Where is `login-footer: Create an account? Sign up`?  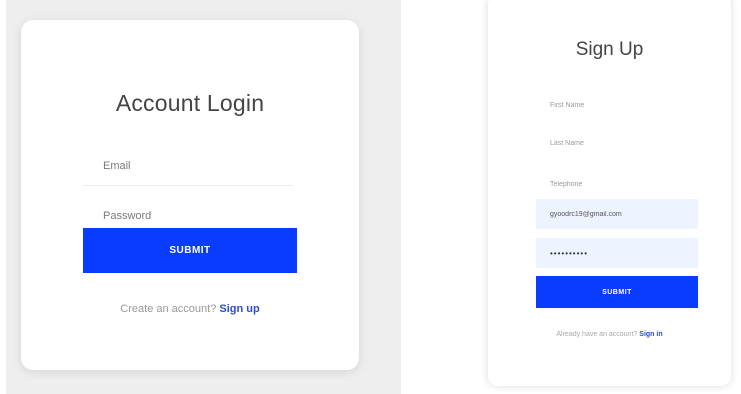 login-footer: Create an account? Sign up is located at coordinates (190, 309).